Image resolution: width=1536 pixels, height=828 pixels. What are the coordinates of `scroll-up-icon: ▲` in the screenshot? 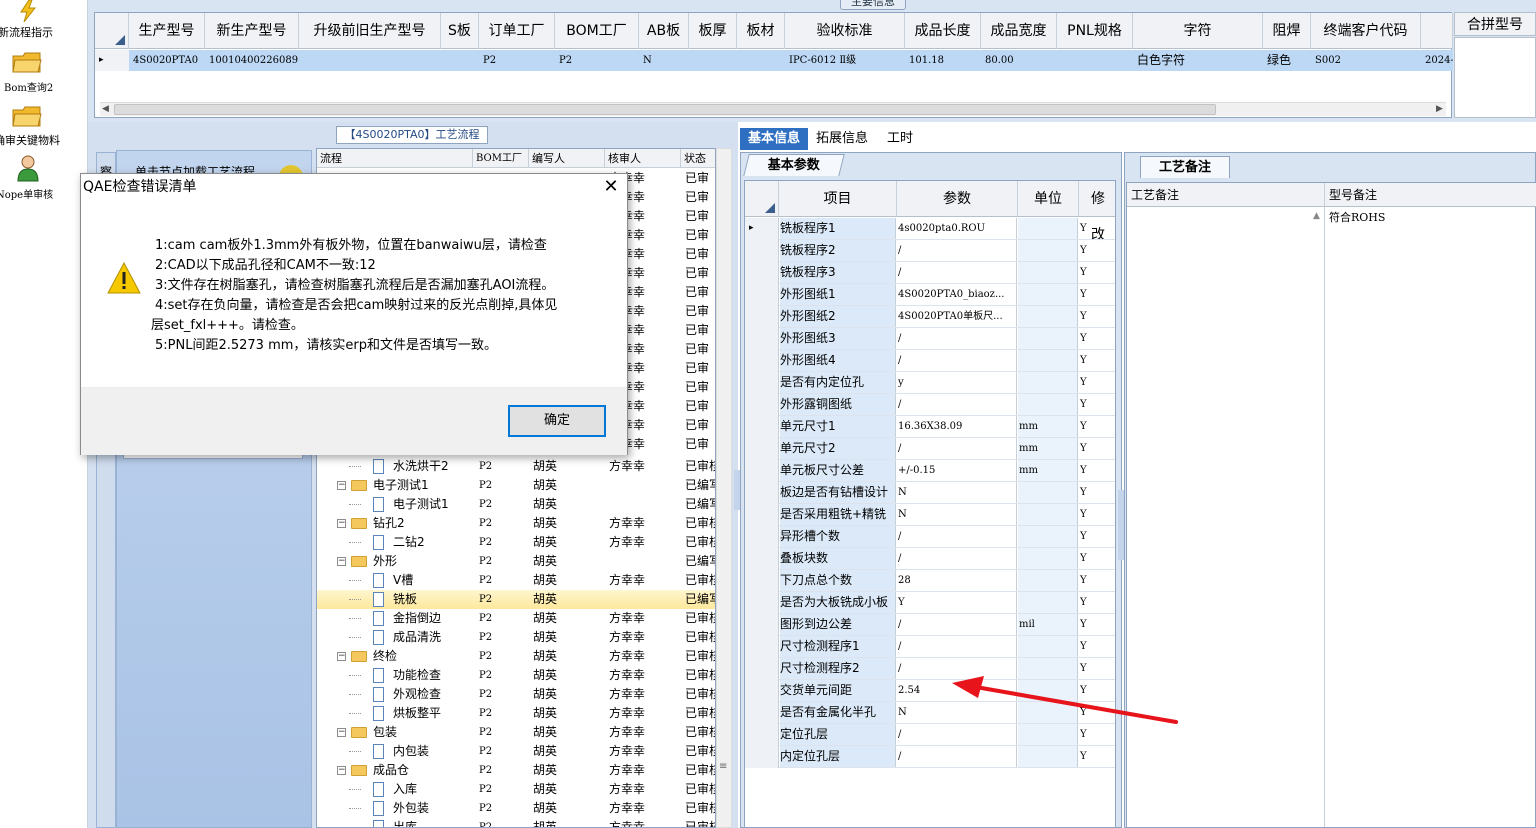 It's located at (1316, 216).